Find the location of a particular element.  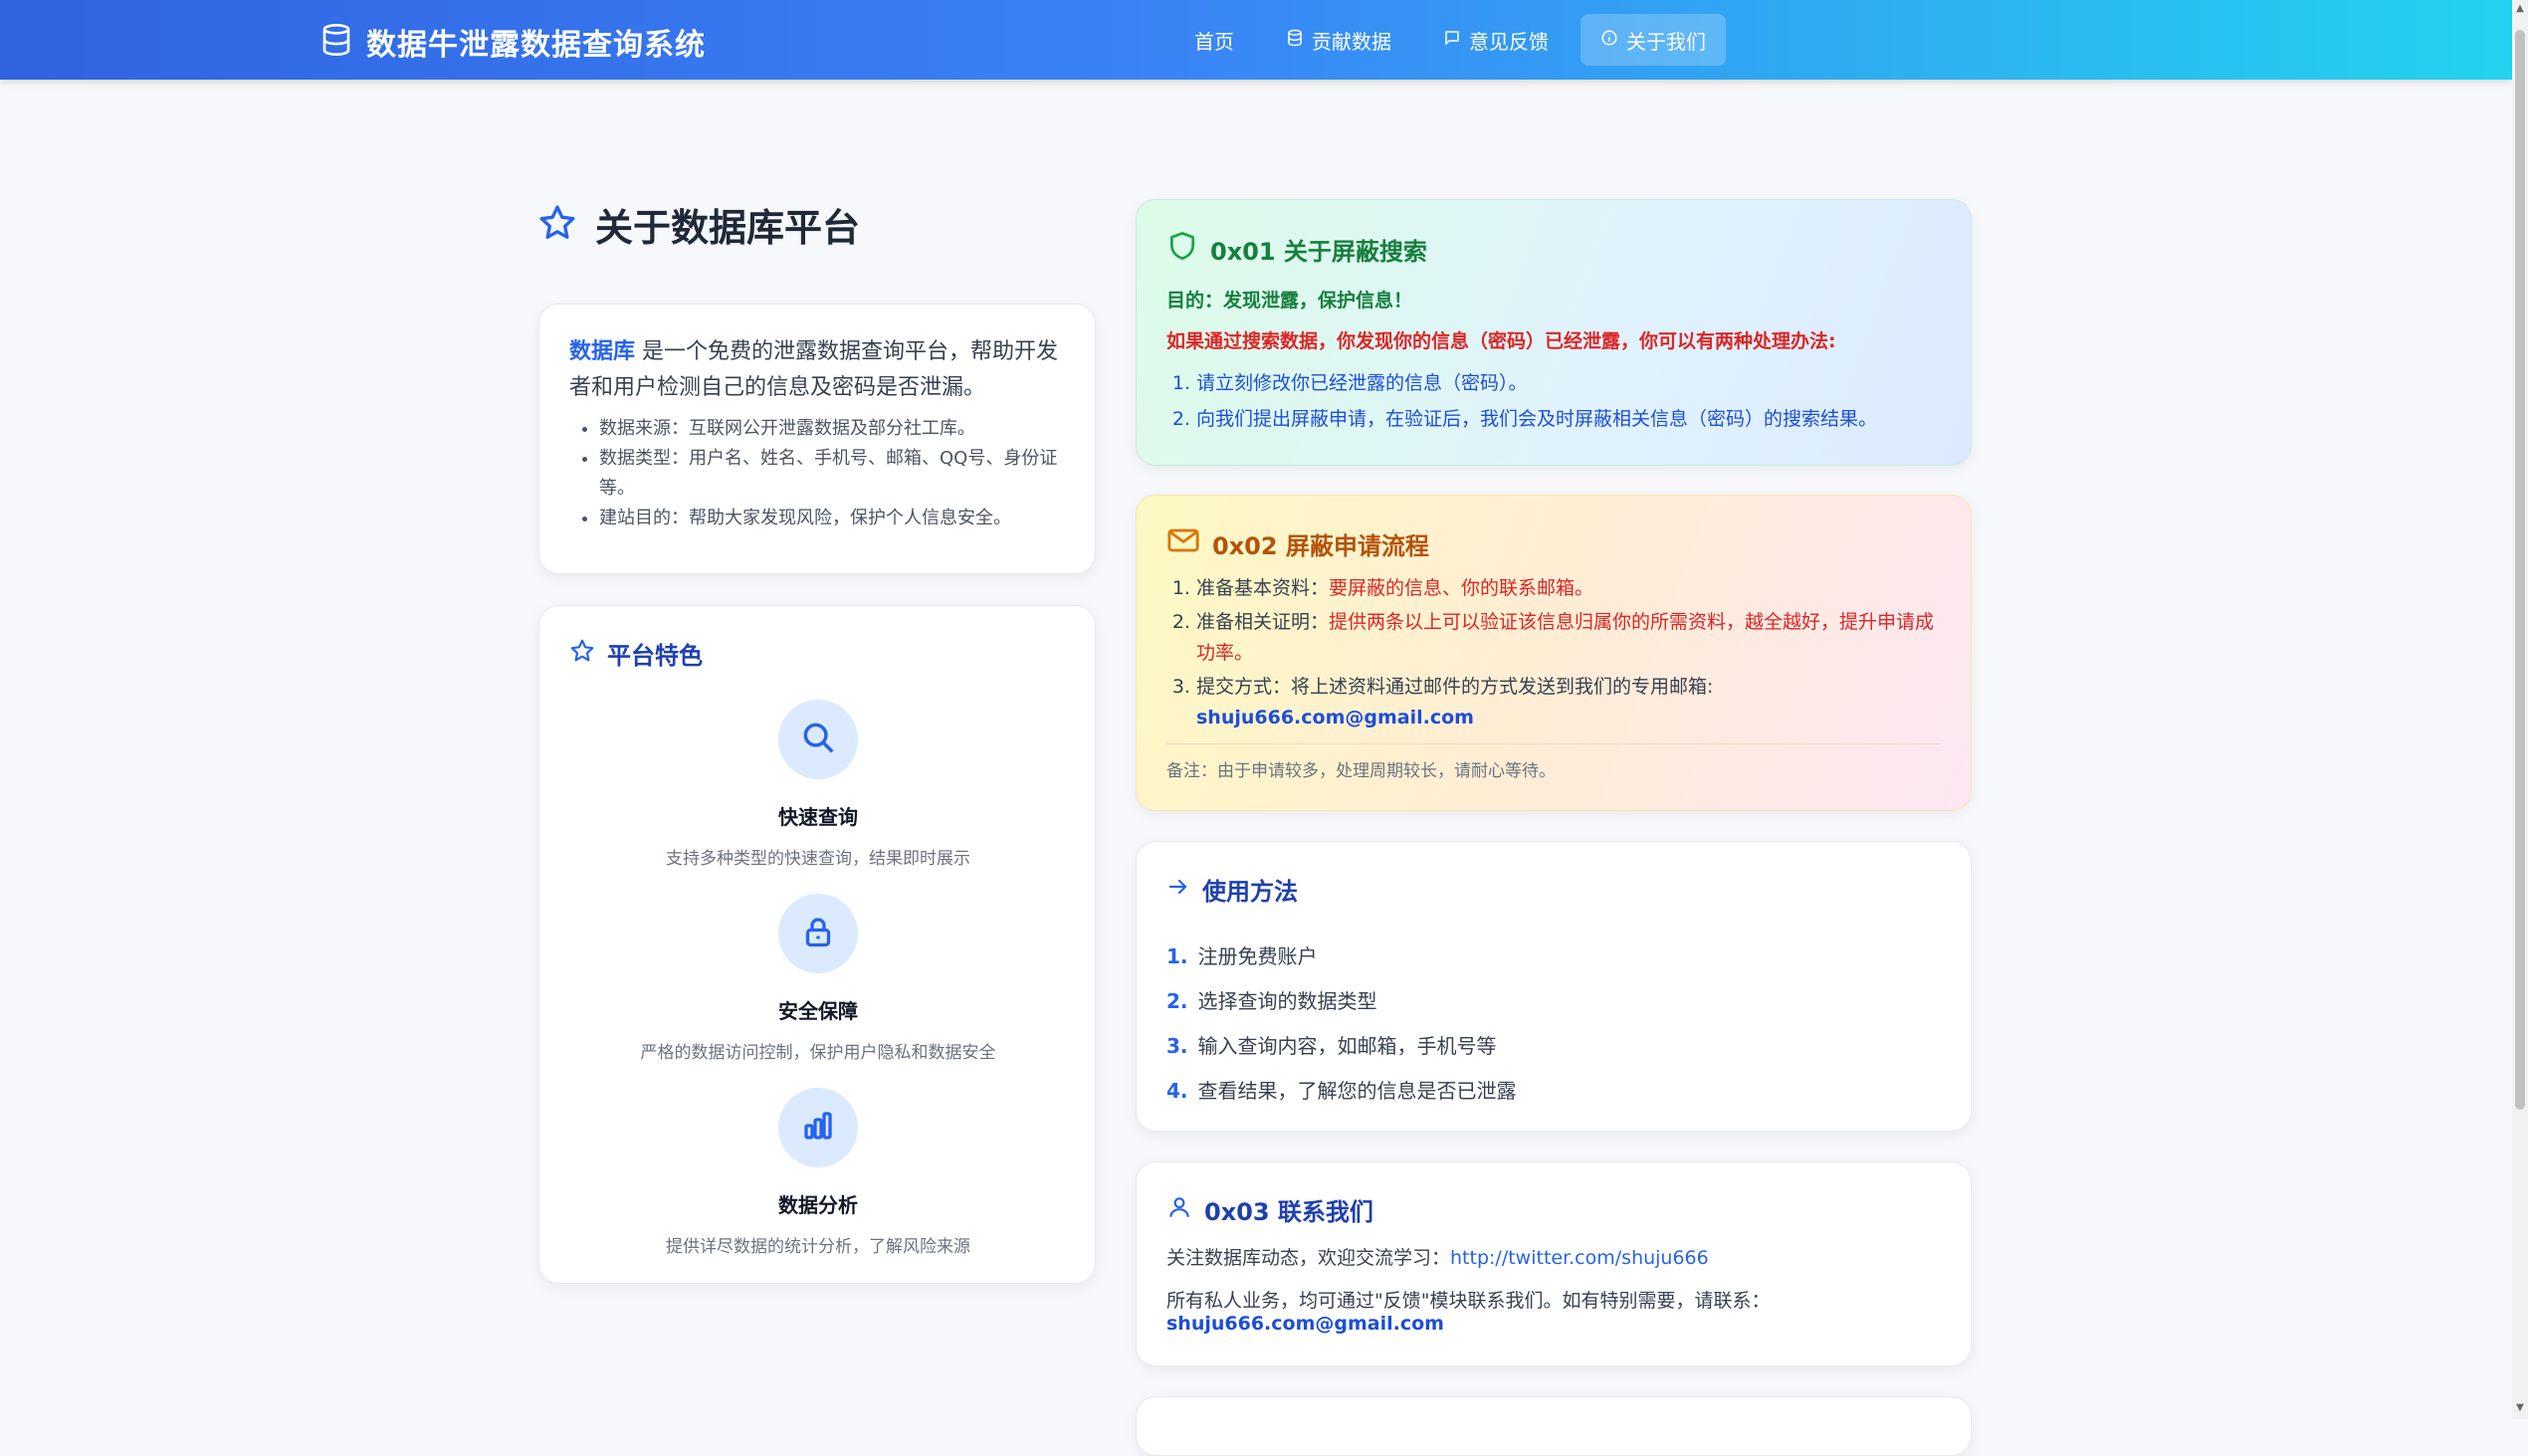

user-icon is located at coordinates (1179, 1210).